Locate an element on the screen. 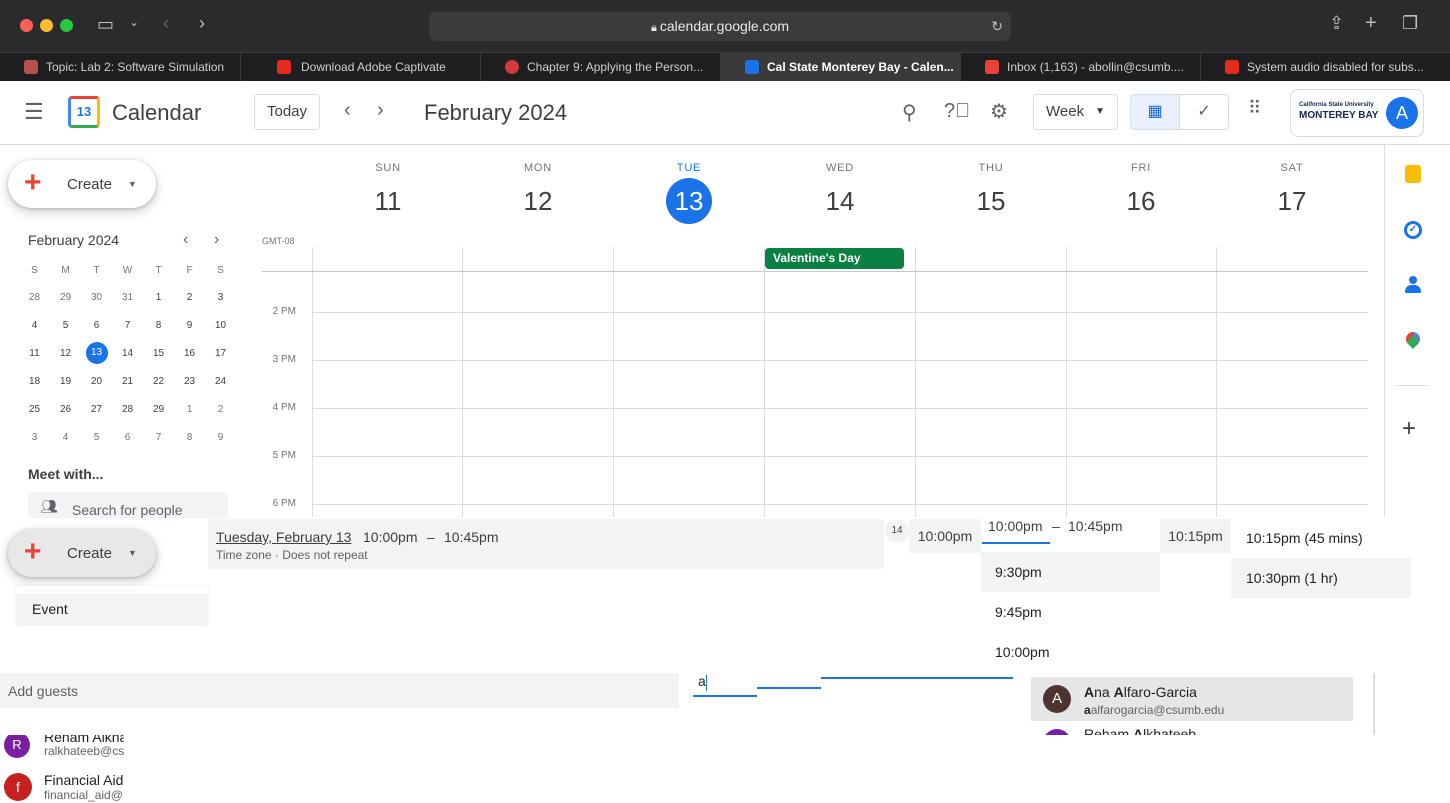 The image size is (1450, 803). next-week-icon: › is located at coordinates (380, 110).